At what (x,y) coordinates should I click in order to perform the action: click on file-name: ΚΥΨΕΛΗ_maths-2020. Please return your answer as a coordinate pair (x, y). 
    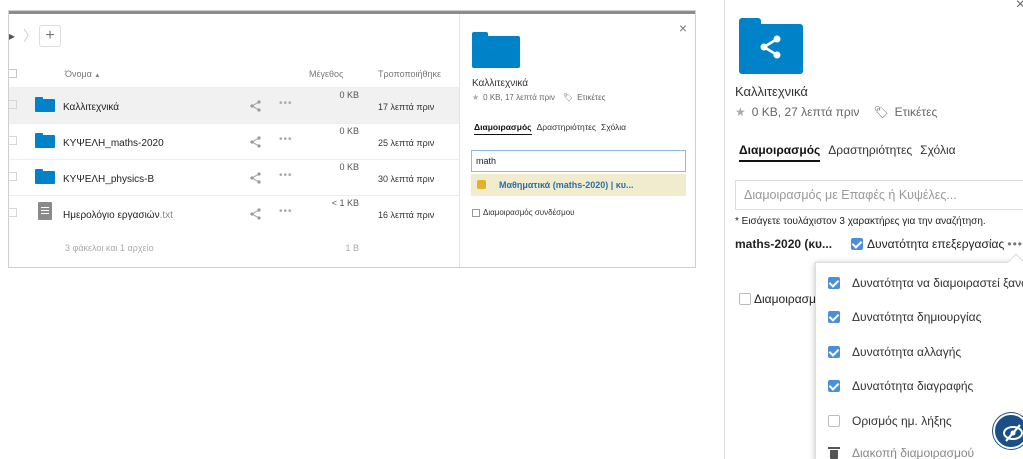
    Looking at the image, I should click on (113, 143).